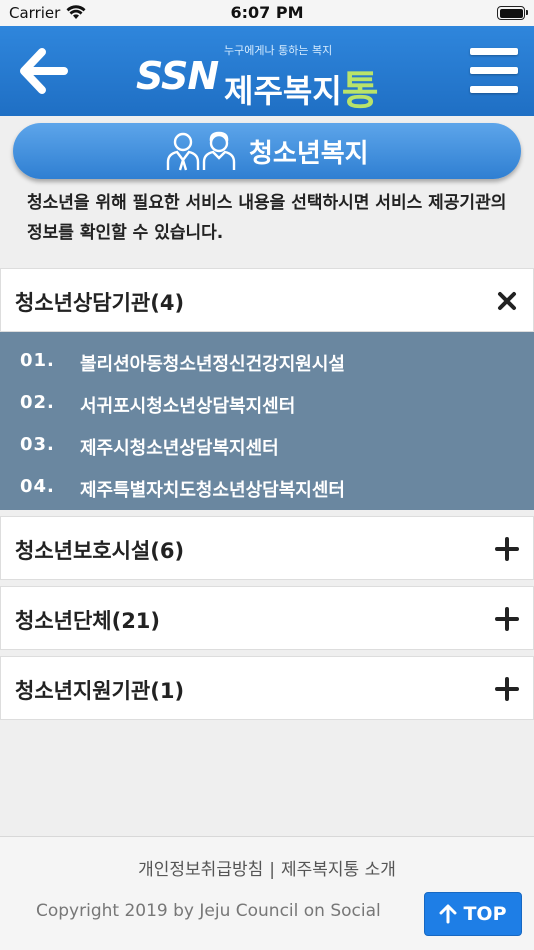  What do you see at coordinates (37, 486) in the screenshot?
I see `item-number: 04.` at bounding box center [37, 486].